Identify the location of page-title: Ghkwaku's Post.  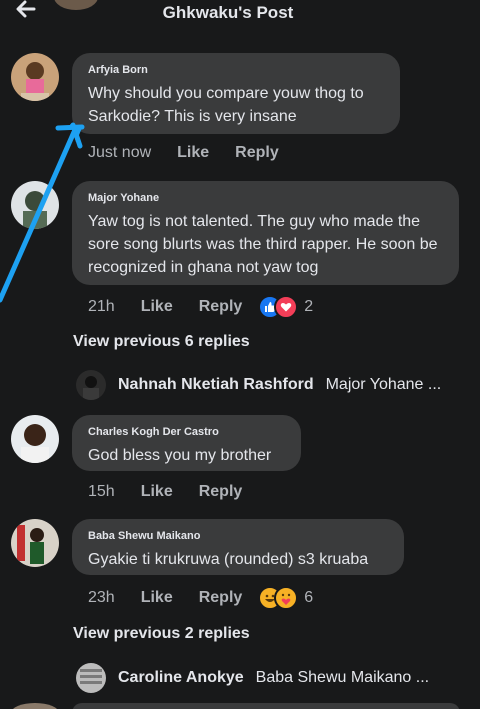
(228, 12).